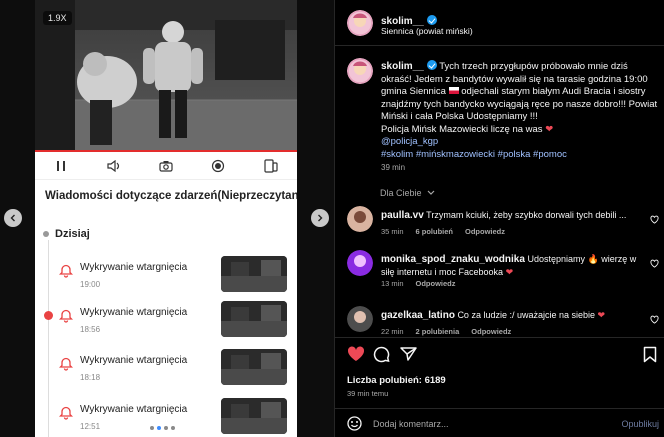  I want to click on post-age: 39 min temu, so click(368, 393).